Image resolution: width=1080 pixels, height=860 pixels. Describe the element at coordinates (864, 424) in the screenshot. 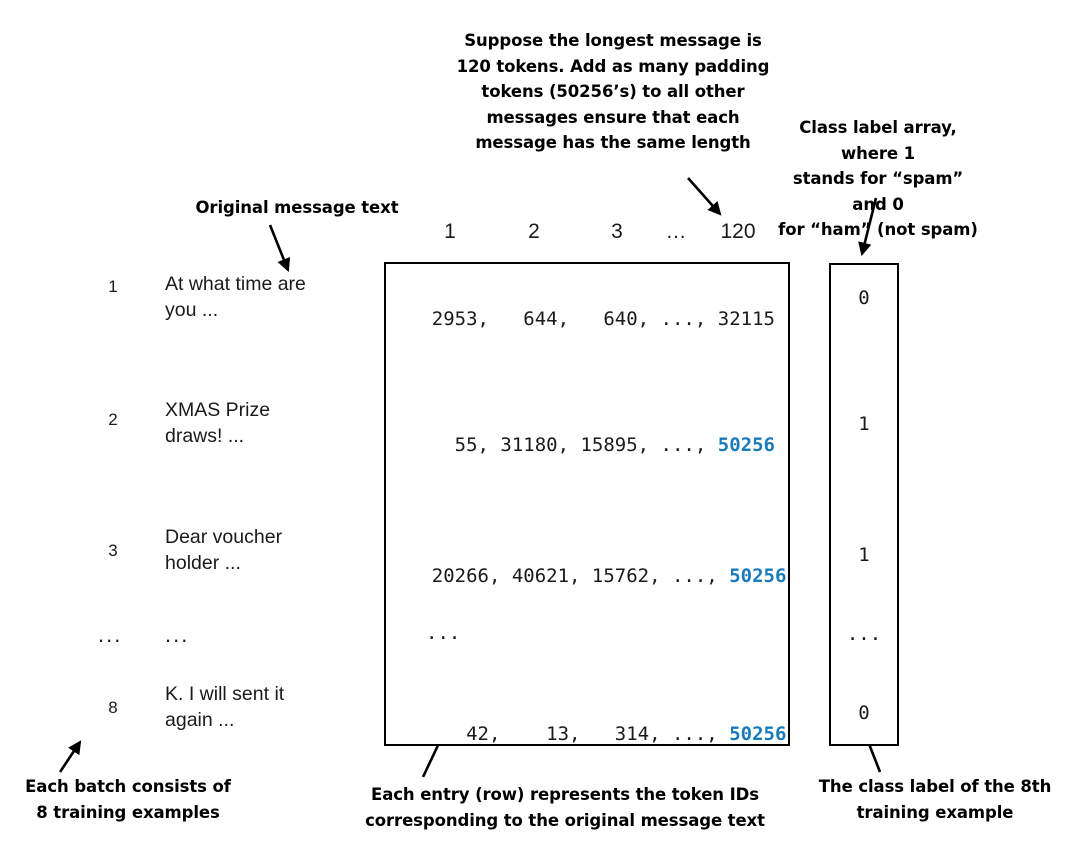

I see `class-label-2: 1` at that location.